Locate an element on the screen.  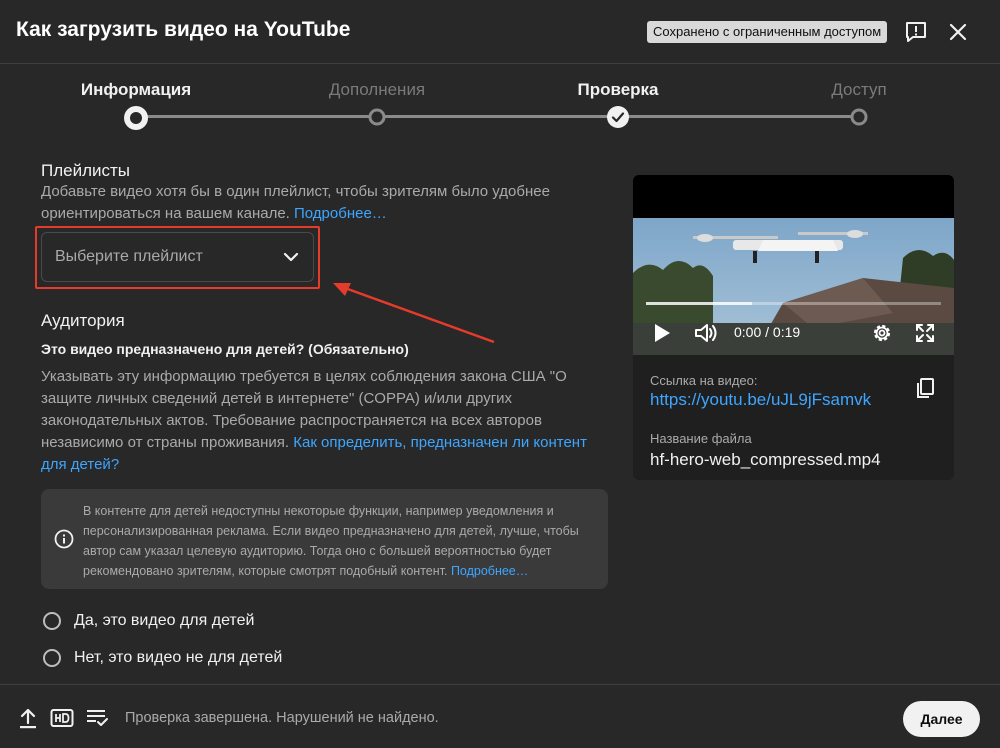
gear-icon is located at coordinates (882, 333).